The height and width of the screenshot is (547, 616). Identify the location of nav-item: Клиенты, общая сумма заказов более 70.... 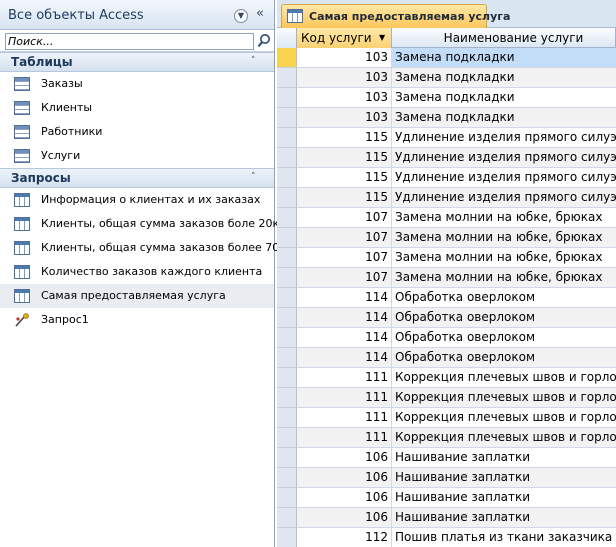
(145, 248).